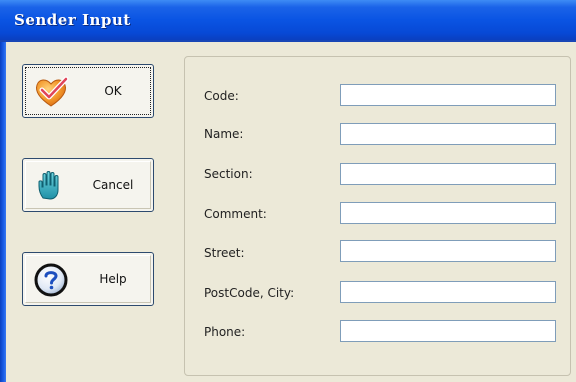 This screenshot has width=576, height=382. I want to click on postcode-city-label: PostCode, City:, so click(249, 293).